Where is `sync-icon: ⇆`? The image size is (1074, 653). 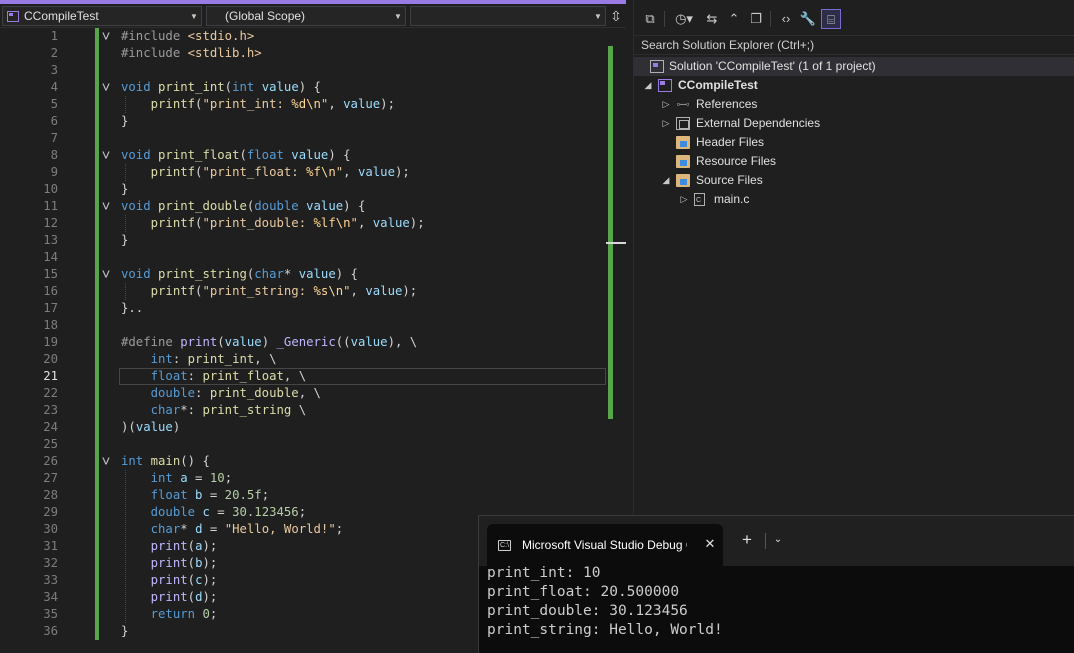
sync-icon: ⇆ is located at coordinates (712, 19).